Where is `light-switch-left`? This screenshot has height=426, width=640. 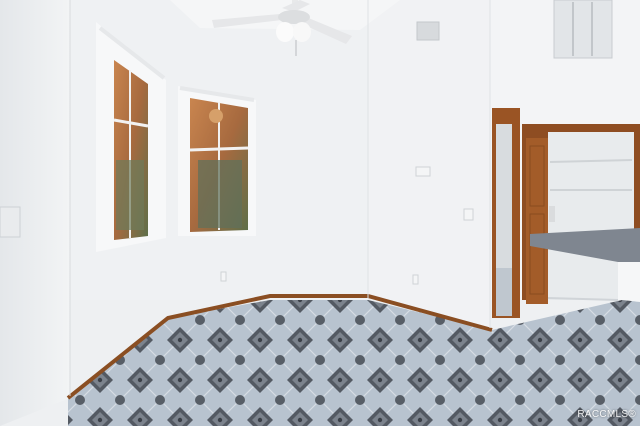
light-switch-left is located at coordinates (10, 222).